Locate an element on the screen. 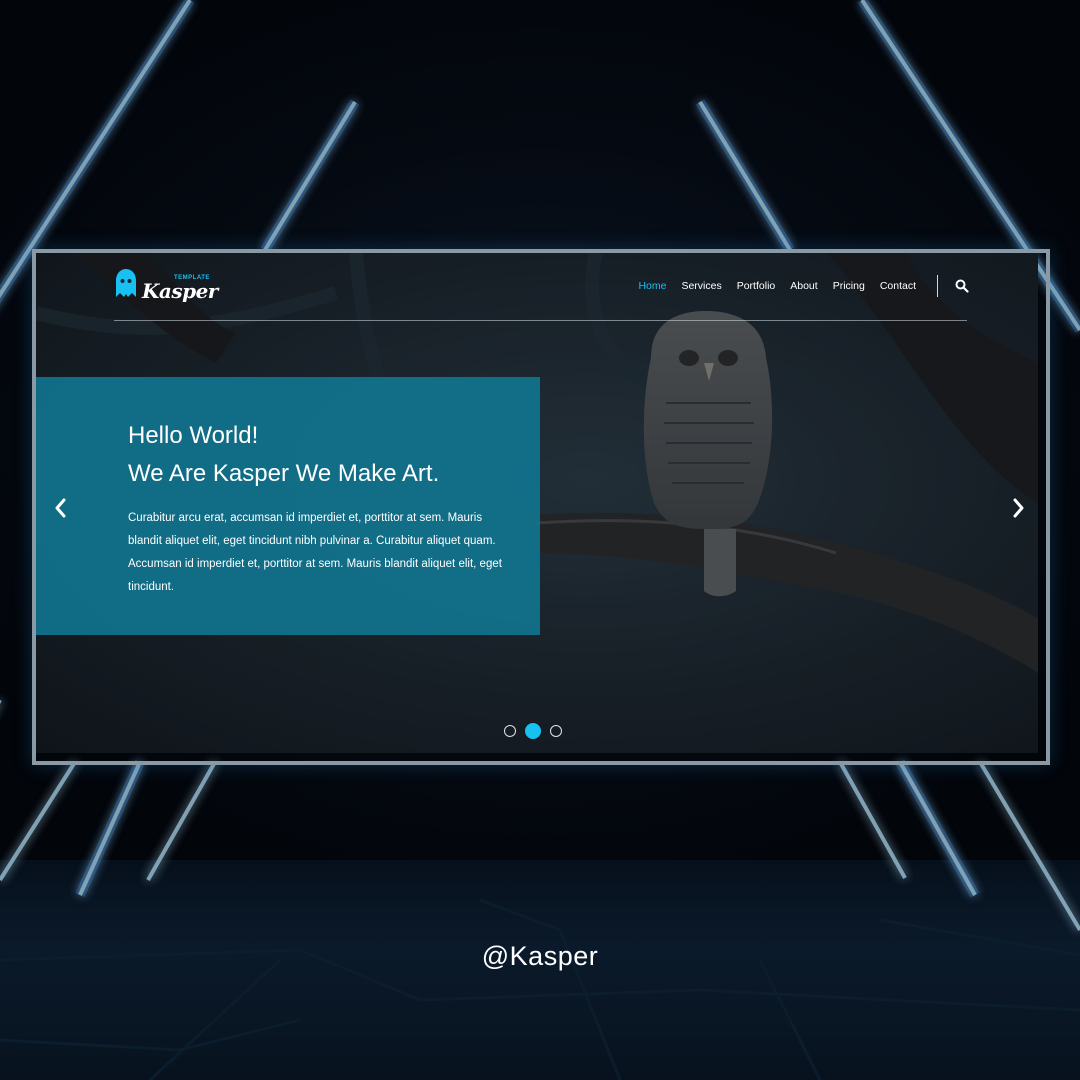  nav-divider is located at coordinates (937, 286).